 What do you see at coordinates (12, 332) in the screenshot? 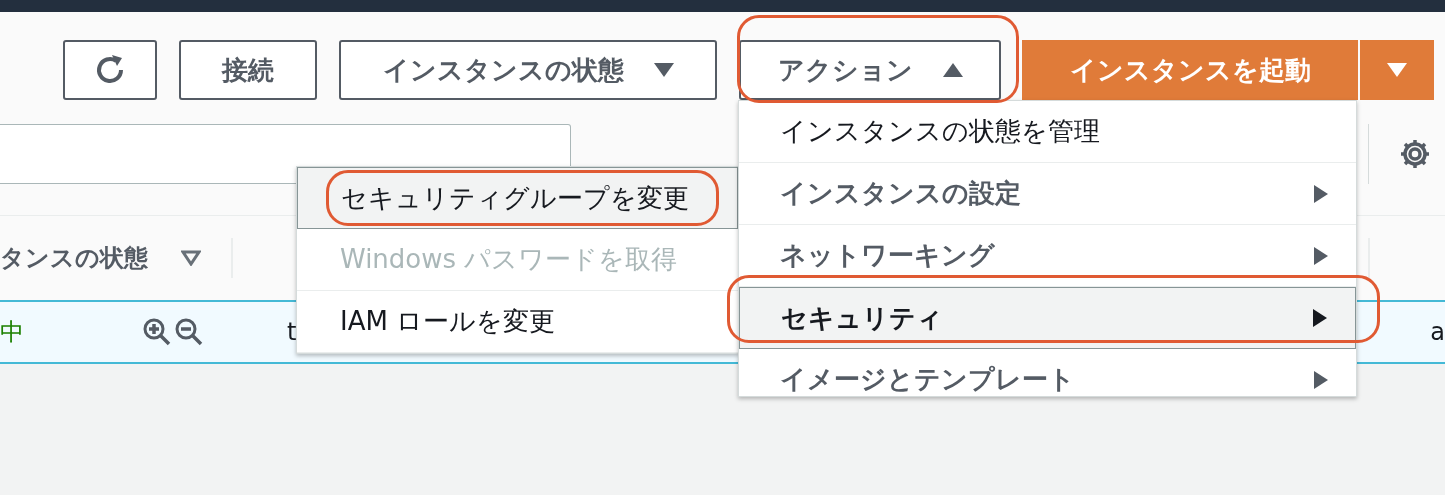
I see `status-text: 中` at bounding box center [12, 332].